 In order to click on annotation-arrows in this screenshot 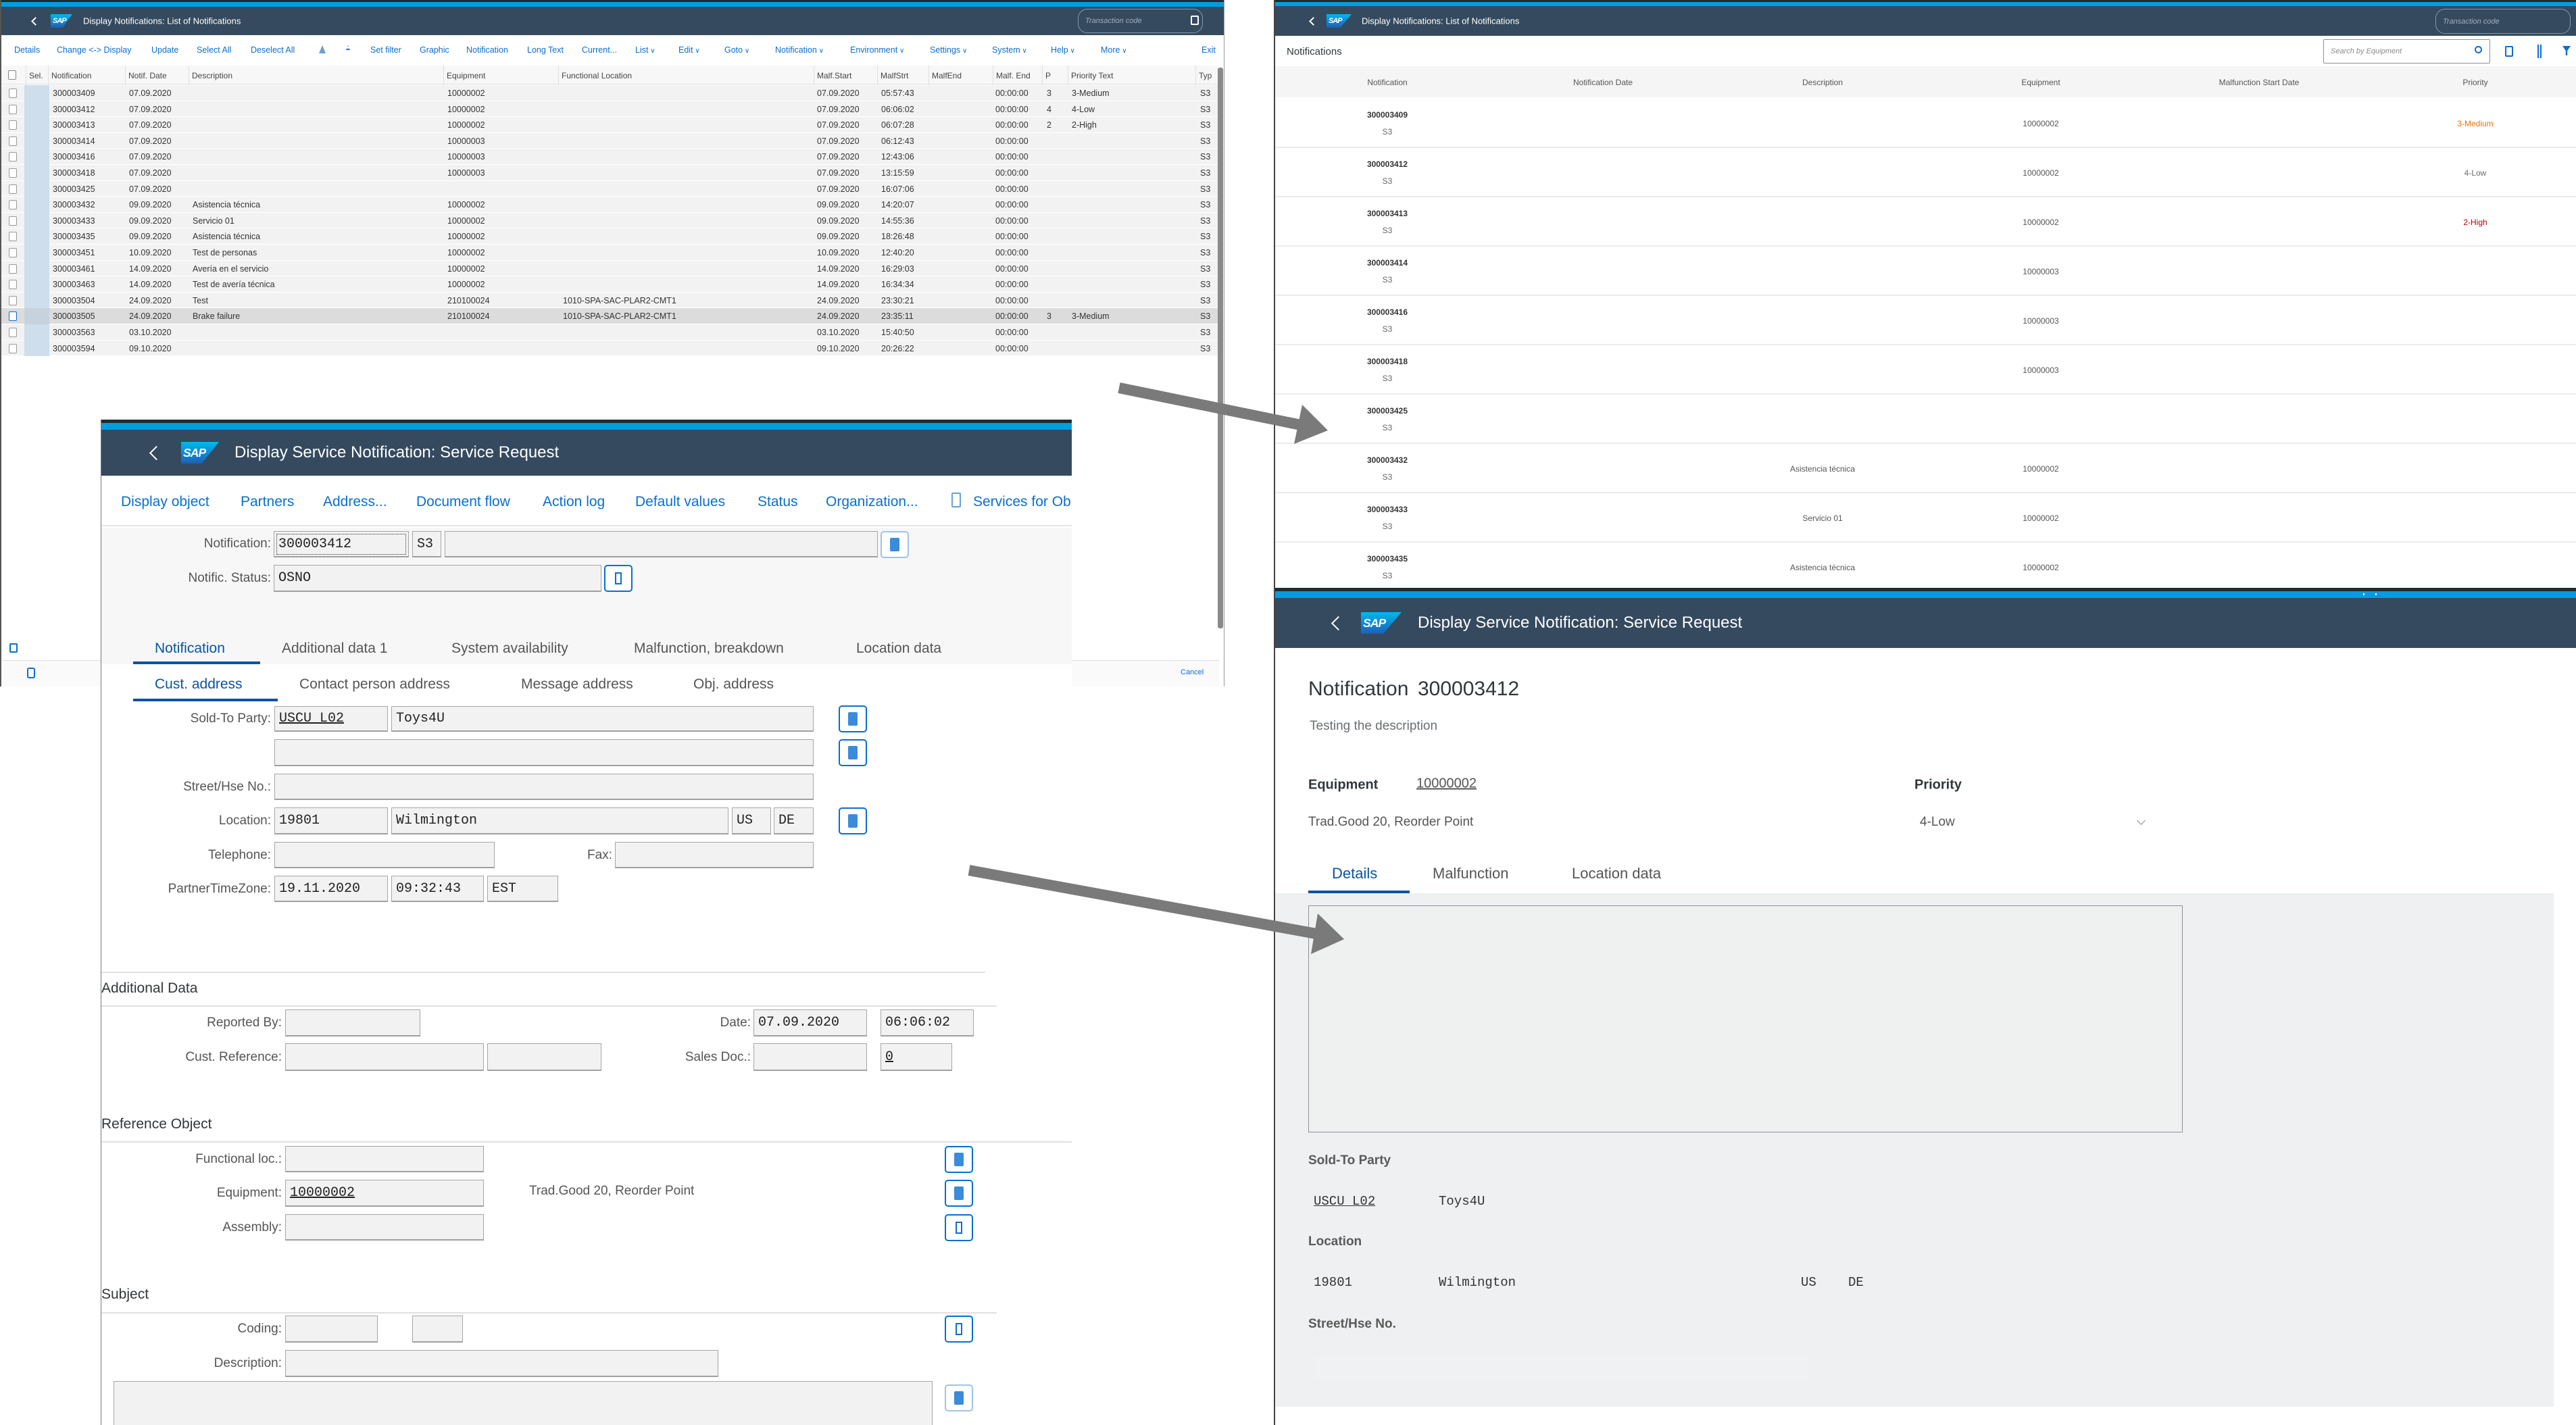, I will do `click(1156, 668)`.